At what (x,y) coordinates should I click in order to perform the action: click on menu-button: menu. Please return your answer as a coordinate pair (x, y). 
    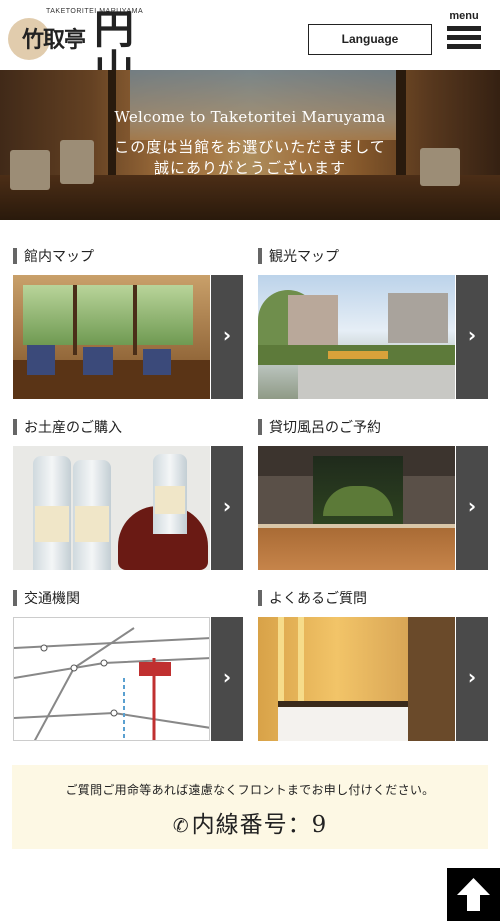
    Looking at the image, I should click on (464, 33).